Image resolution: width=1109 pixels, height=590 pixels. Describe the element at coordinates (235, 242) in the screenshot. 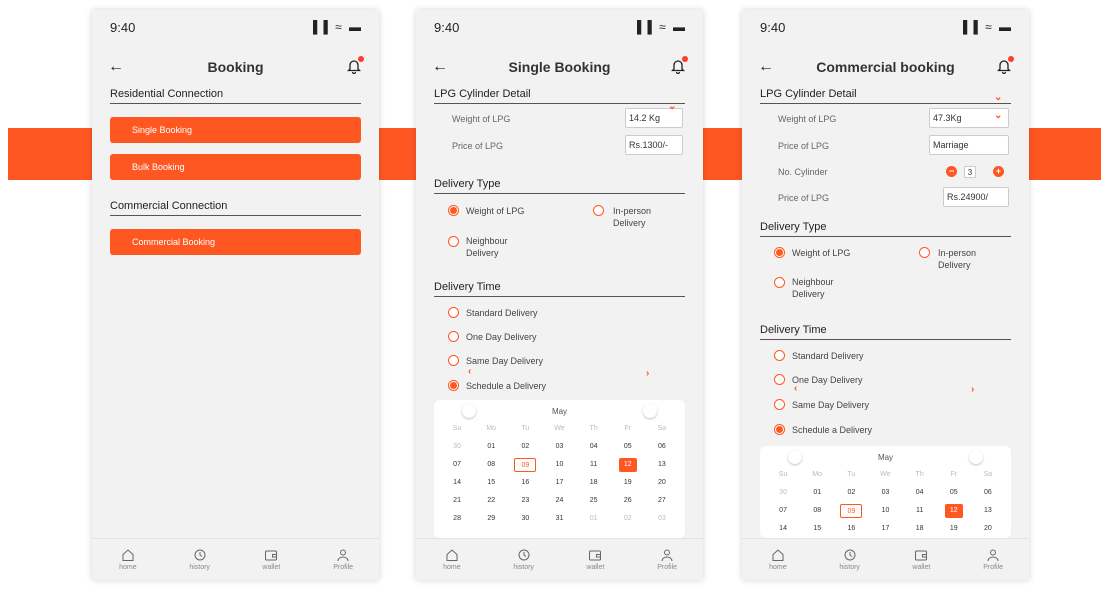

I see `commercial-booking-button: Commercial Booking` at that location.